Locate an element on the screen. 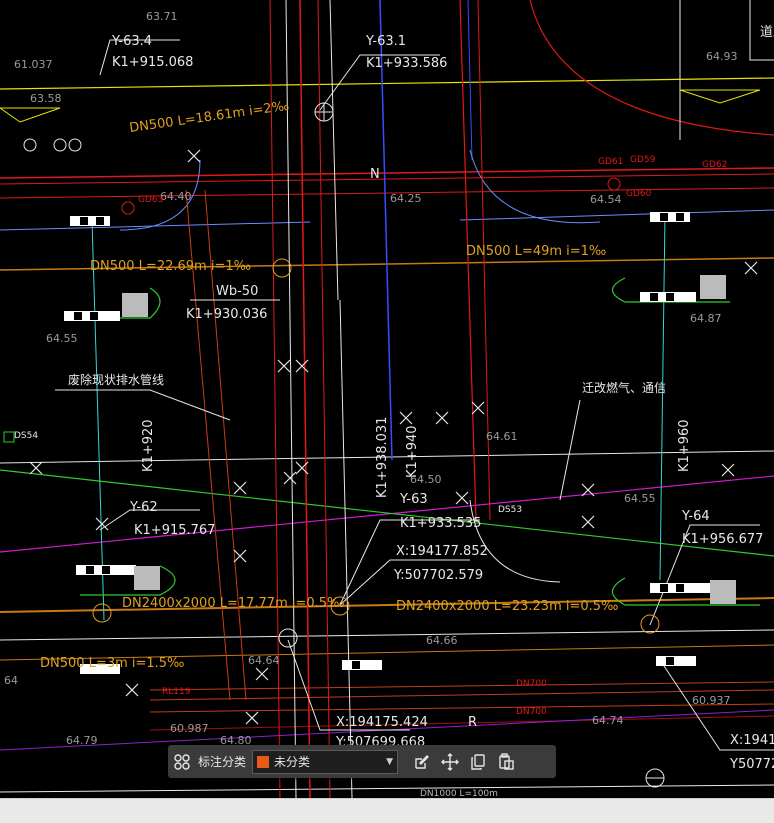 This screenshot has width=774, height=823. dn700a-label: DN700 is located at coordinates (531, 684).